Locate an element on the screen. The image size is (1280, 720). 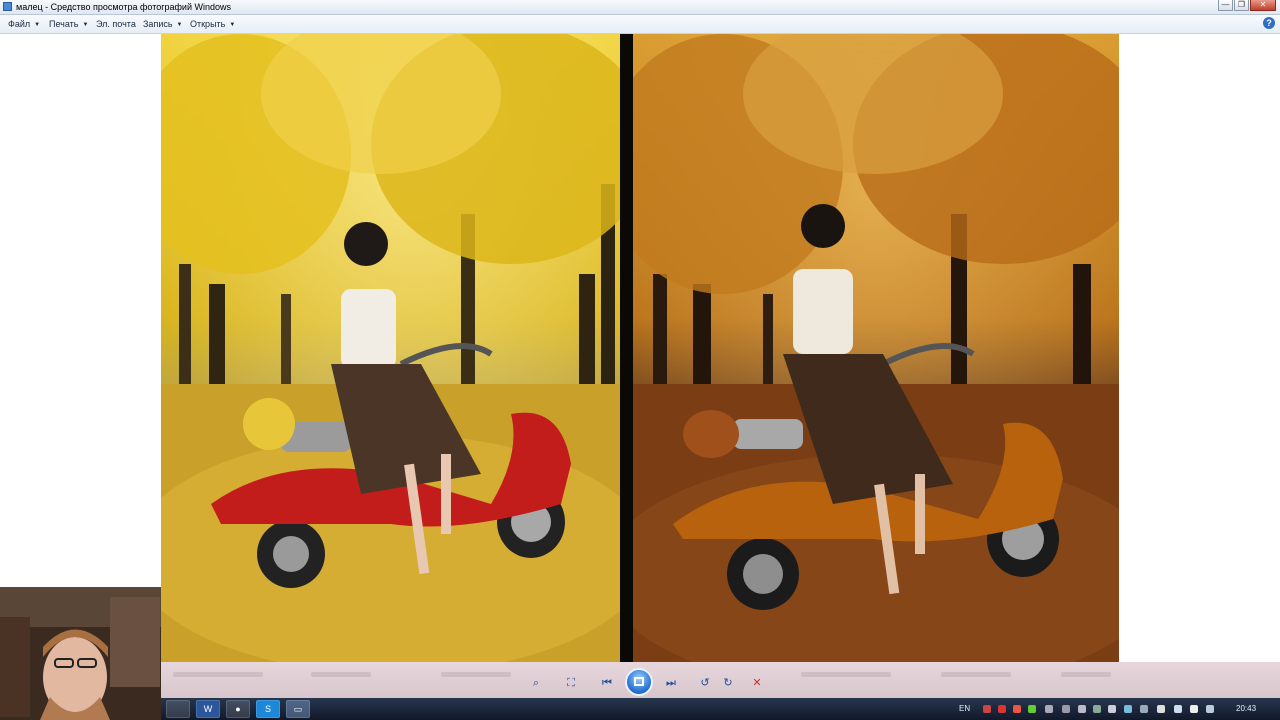
photo-divider is located at coordinates (626, 348).